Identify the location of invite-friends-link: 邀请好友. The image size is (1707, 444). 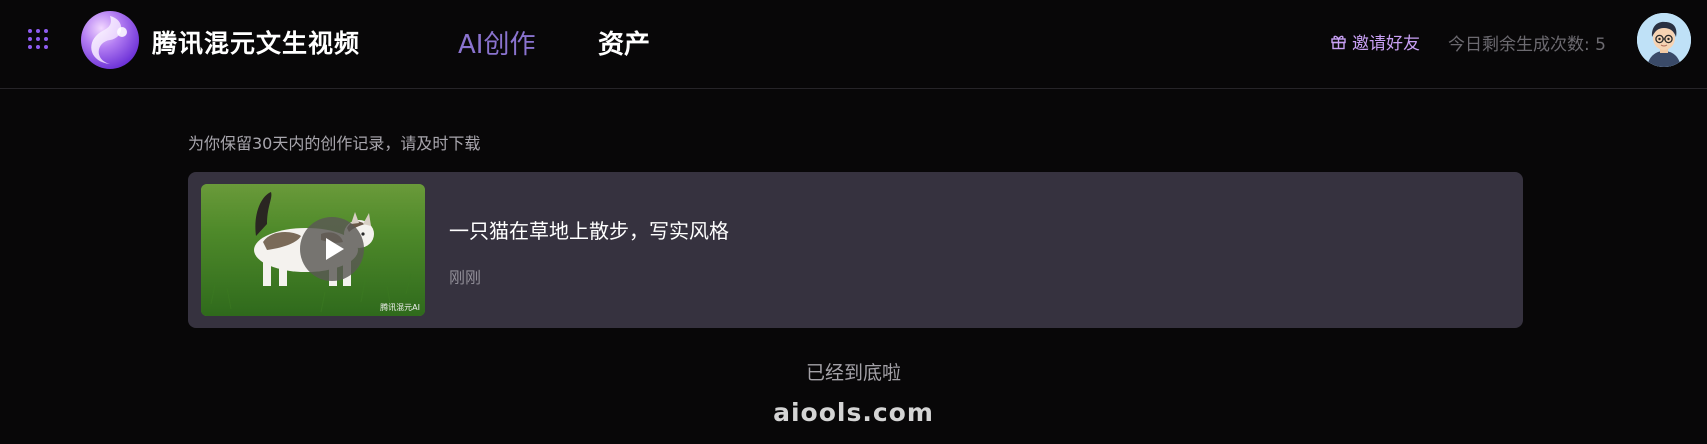
(1375, 41).